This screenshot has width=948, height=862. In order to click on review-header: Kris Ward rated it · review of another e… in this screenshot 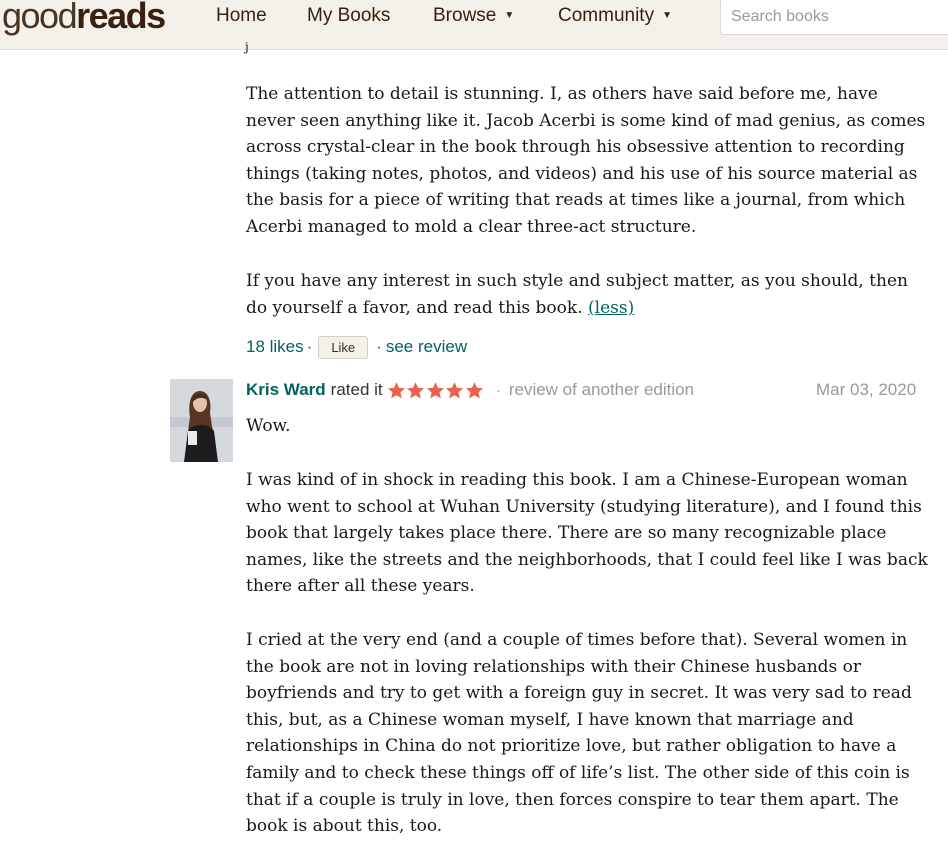, I will do `click(470, 390)`.